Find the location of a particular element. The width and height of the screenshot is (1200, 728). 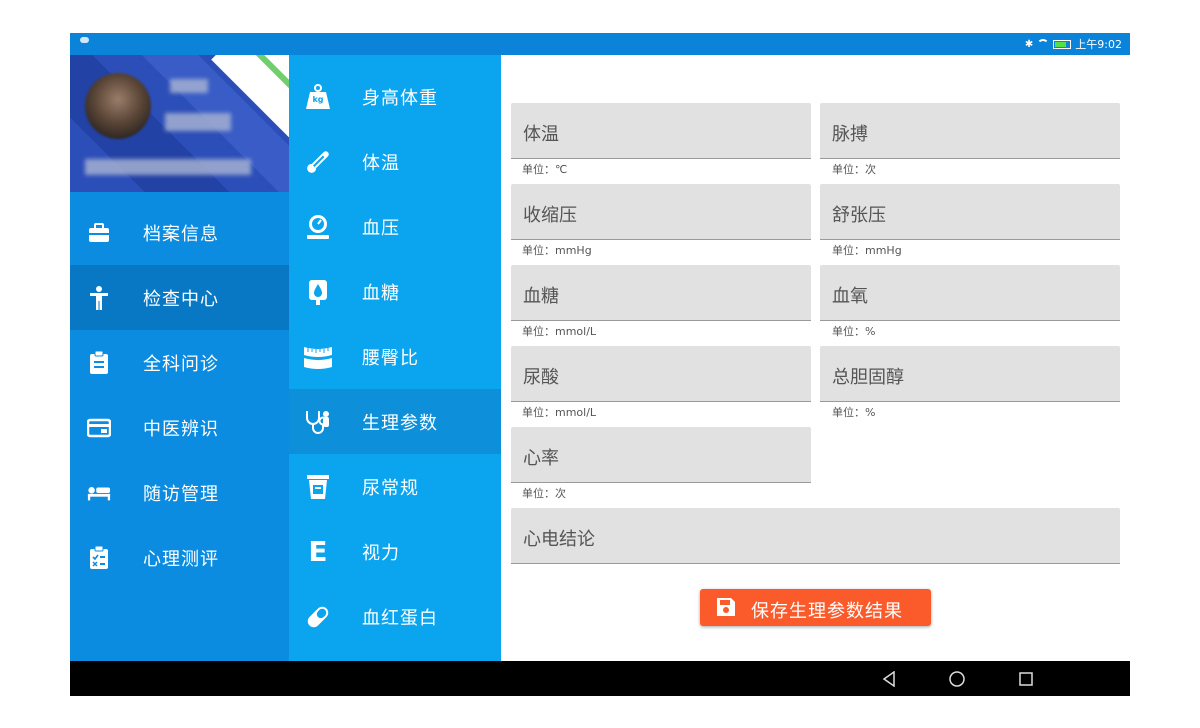

battery-icon is located at coordinates (1062, 44).